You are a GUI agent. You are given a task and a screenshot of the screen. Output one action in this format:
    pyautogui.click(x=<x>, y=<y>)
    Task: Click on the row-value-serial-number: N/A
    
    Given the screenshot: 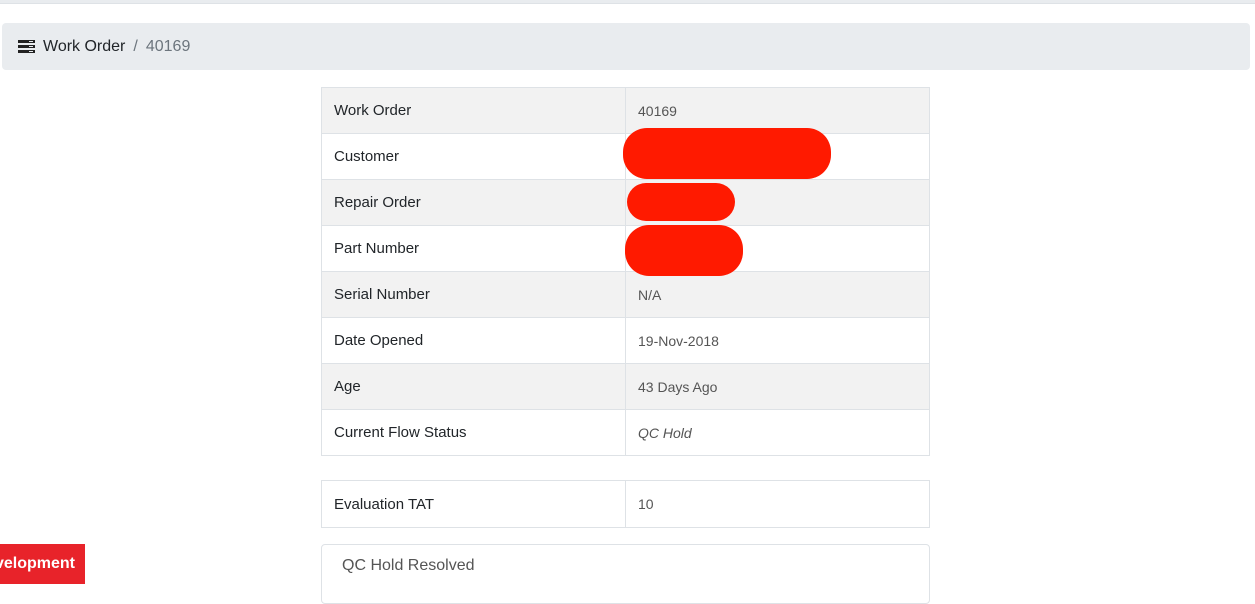 What is the action you would take?
    pyautogui.click(x=777, y=294)
    